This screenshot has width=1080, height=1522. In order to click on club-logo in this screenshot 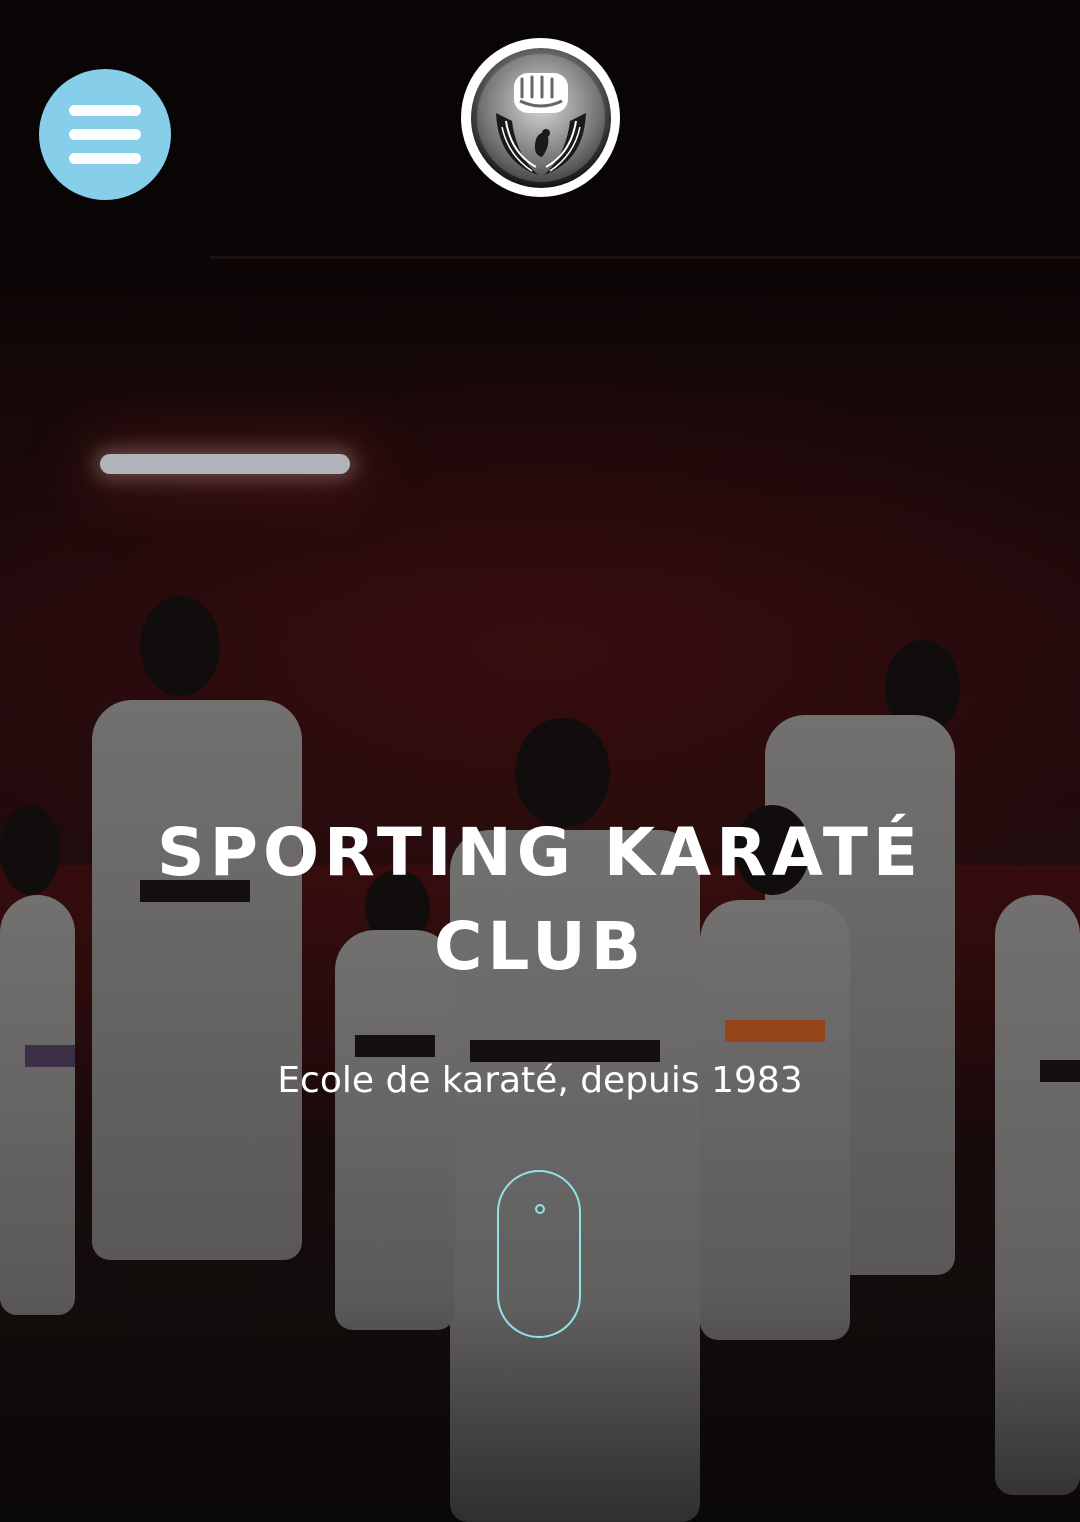, I will do `click(540, 117)`.